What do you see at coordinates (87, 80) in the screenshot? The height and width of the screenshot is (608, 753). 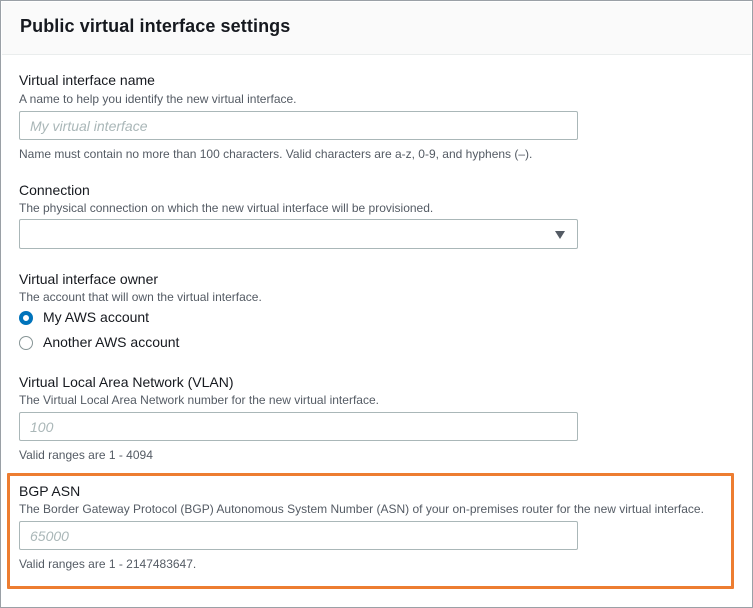 I see `vif-name-label: Virtual interface name` at bounding box center [87, 80].